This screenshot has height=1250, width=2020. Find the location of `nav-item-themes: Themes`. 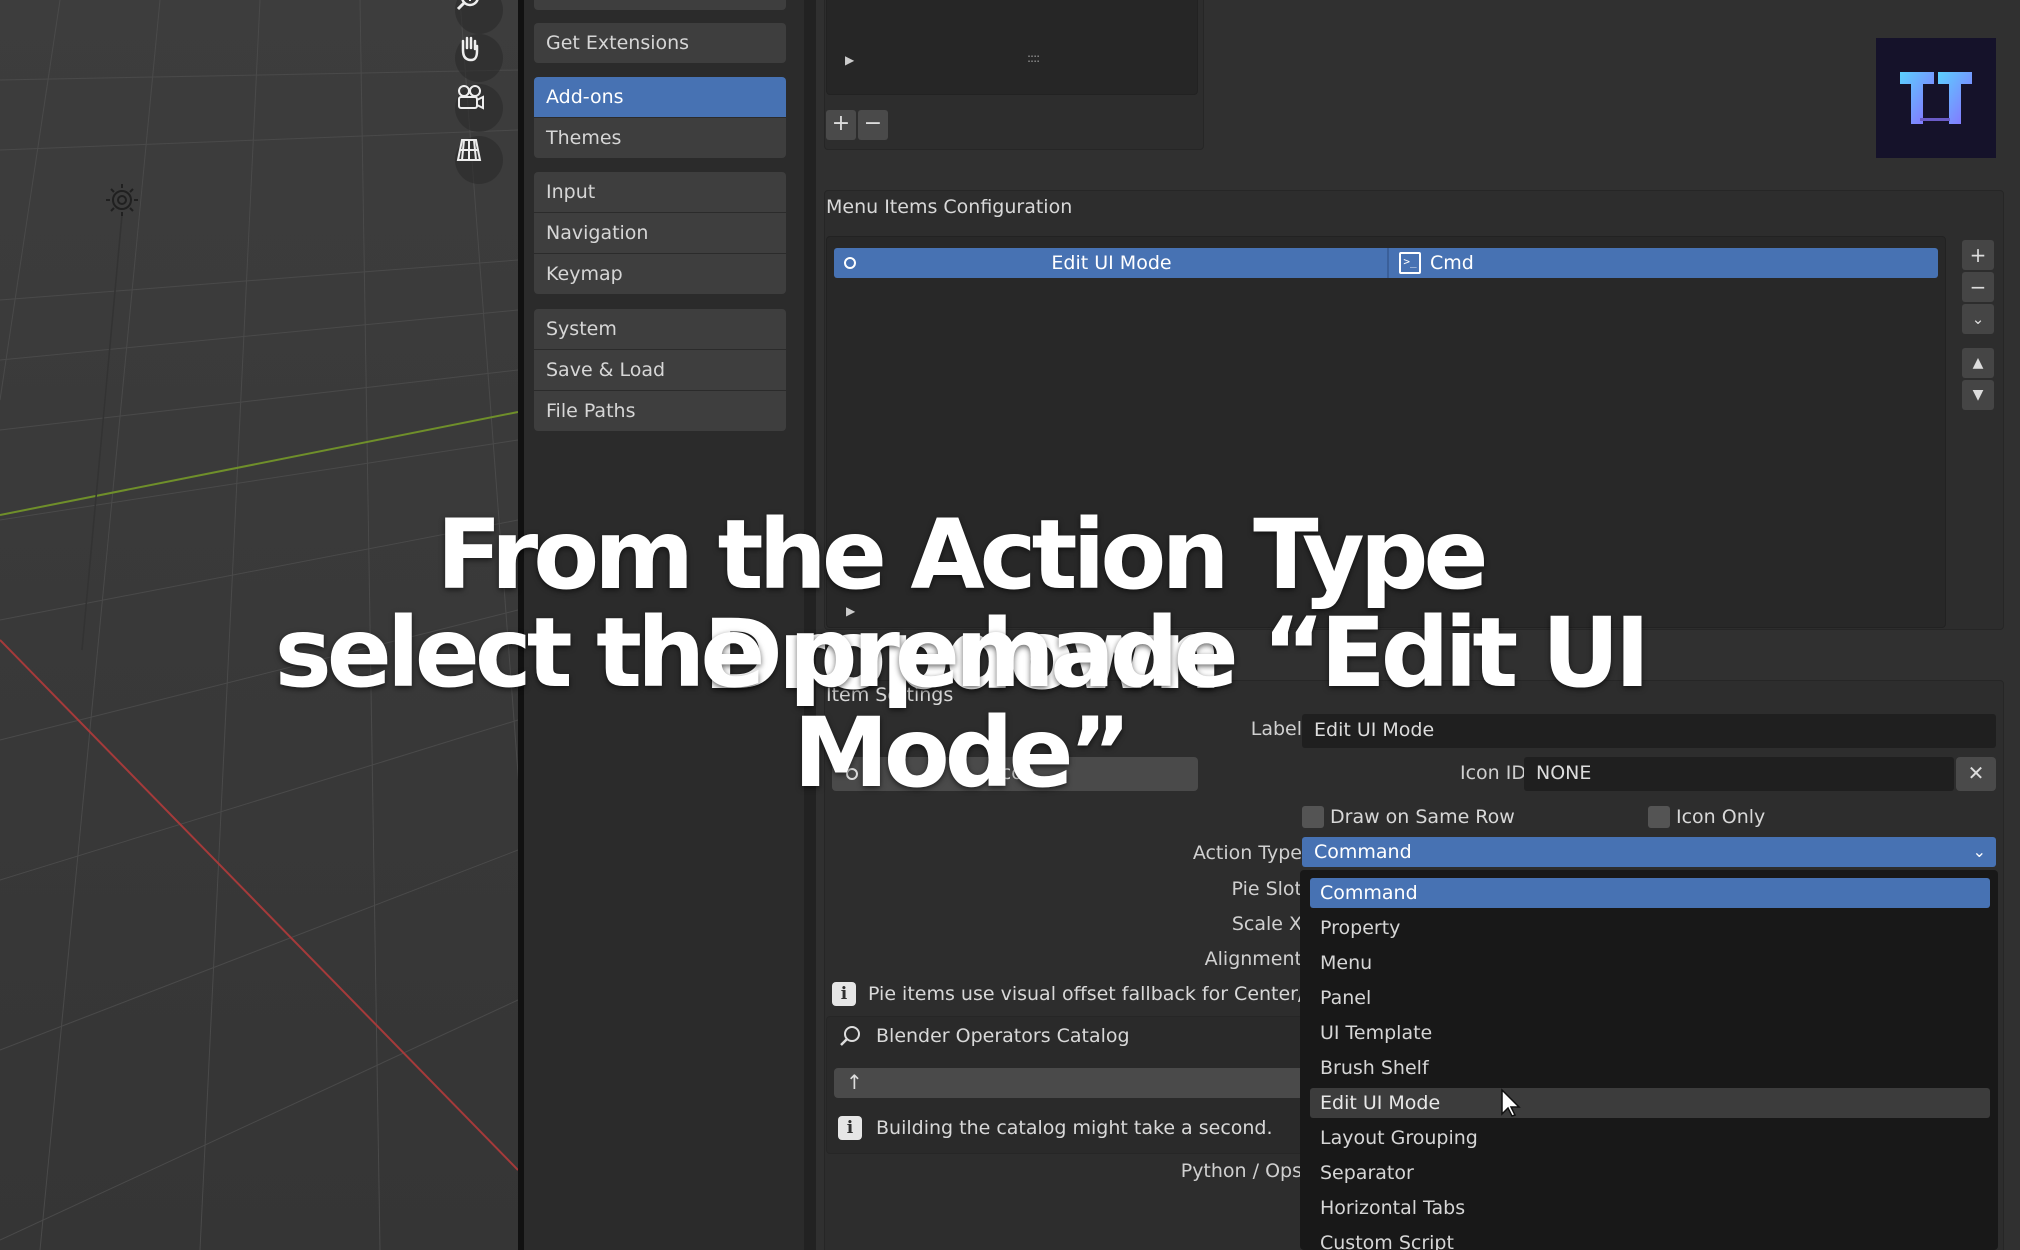

nav-item-themes: Themes is located at coordinates (660, 138).